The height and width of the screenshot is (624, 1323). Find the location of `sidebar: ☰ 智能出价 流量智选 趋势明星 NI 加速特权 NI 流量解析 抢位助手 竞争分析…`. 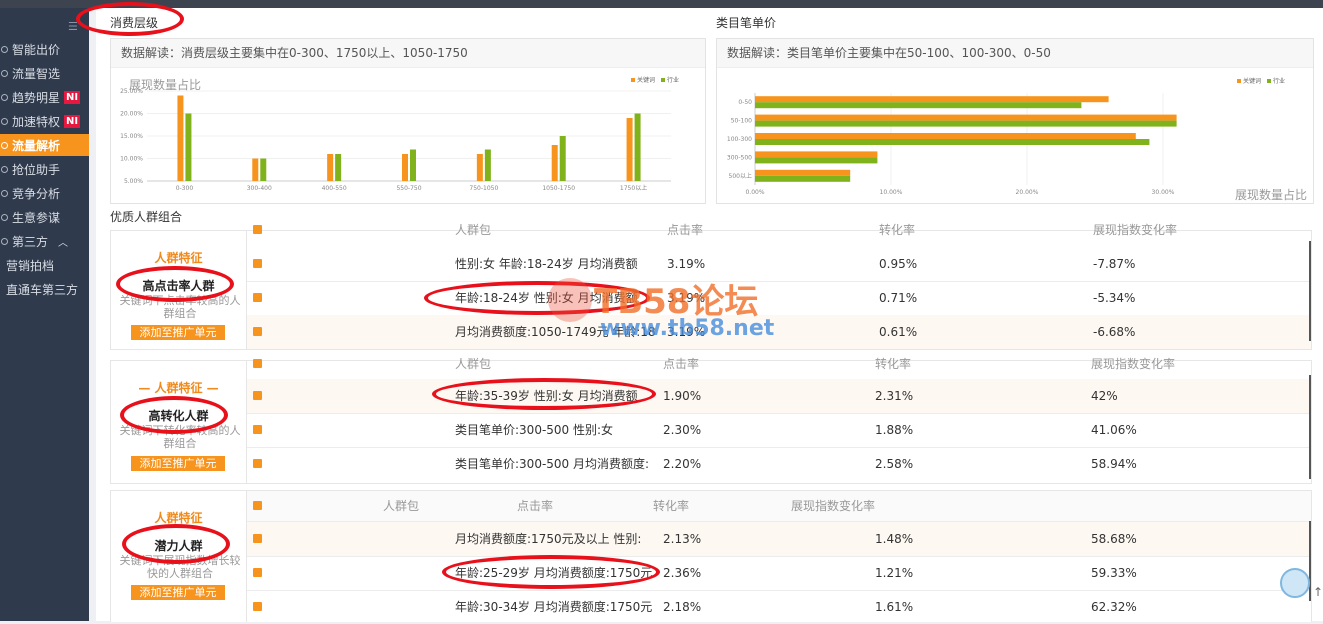

sidebar: ☰ 智能出价 流量智选 趋势明星 NI 加速特权 NI 流量解析 抢位助手 竞争分析… is located at coordinates (44, 314).